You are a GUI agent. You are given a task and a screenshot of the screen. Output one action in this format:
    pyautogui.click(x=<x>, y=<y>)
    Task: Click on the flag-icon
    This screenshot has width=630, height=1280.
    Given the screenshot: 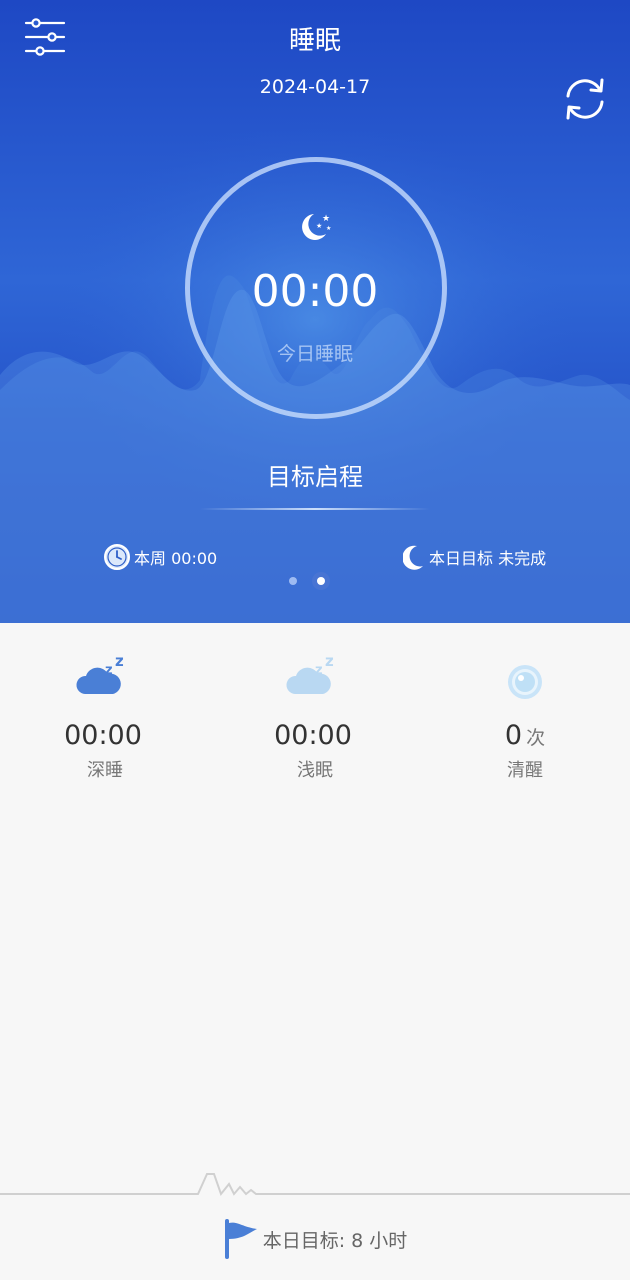 What is the action you would take?
    pyautogui.click(x=240, y=1239)
    